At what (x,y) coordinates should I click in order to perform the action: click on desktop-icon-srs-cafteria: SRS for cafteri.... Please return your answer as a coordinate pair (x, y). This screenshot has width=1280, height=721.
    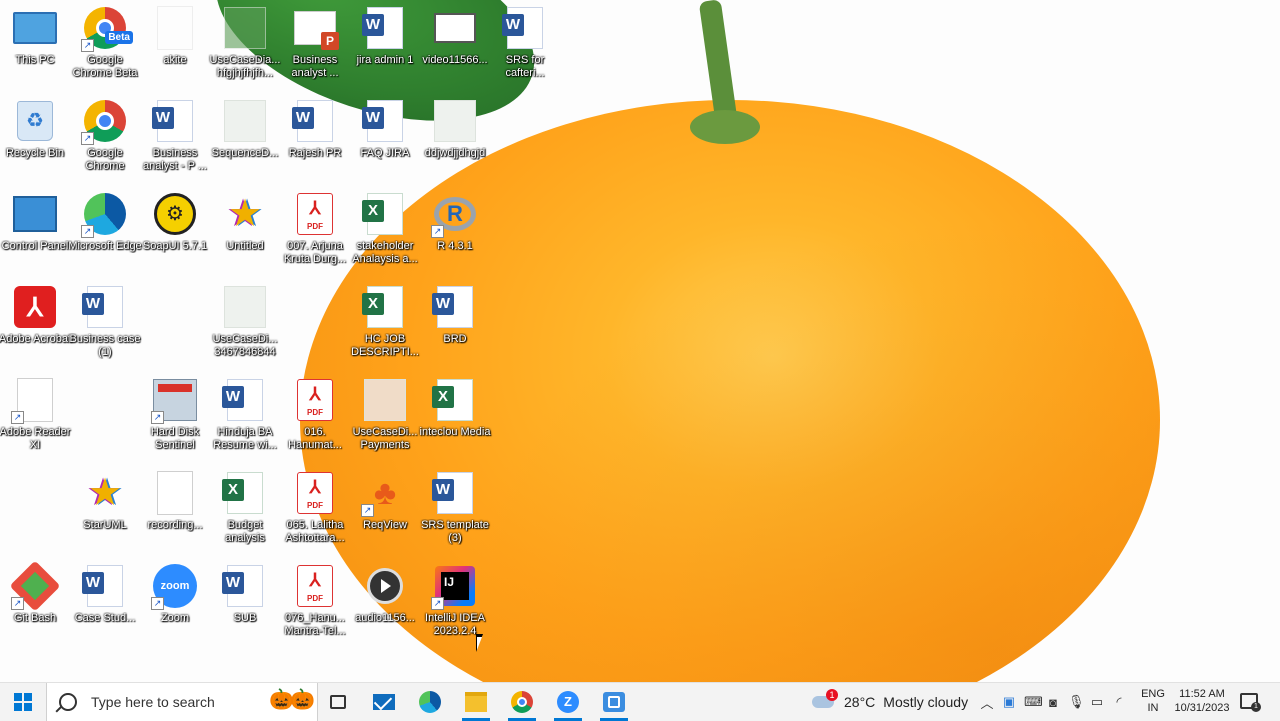
    Looking at the image, I should click on (525, 44).